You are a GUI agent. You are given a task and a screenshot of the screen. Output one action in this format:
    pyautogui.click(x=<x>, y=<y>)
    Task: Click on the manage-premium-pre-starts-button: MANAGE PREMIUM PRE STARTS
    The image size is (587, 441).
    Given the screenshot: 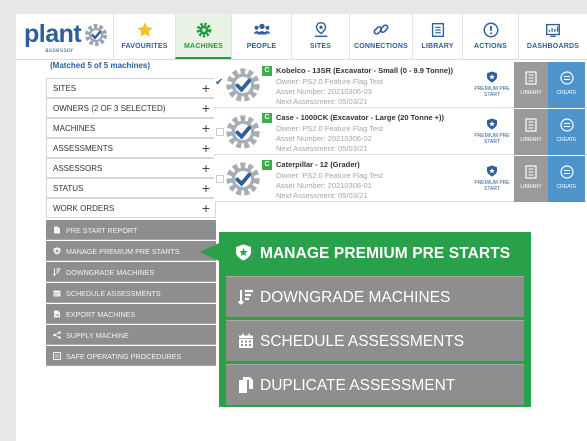 What is the action you would take?
    pyautogui.click(x=131, y=251)
    